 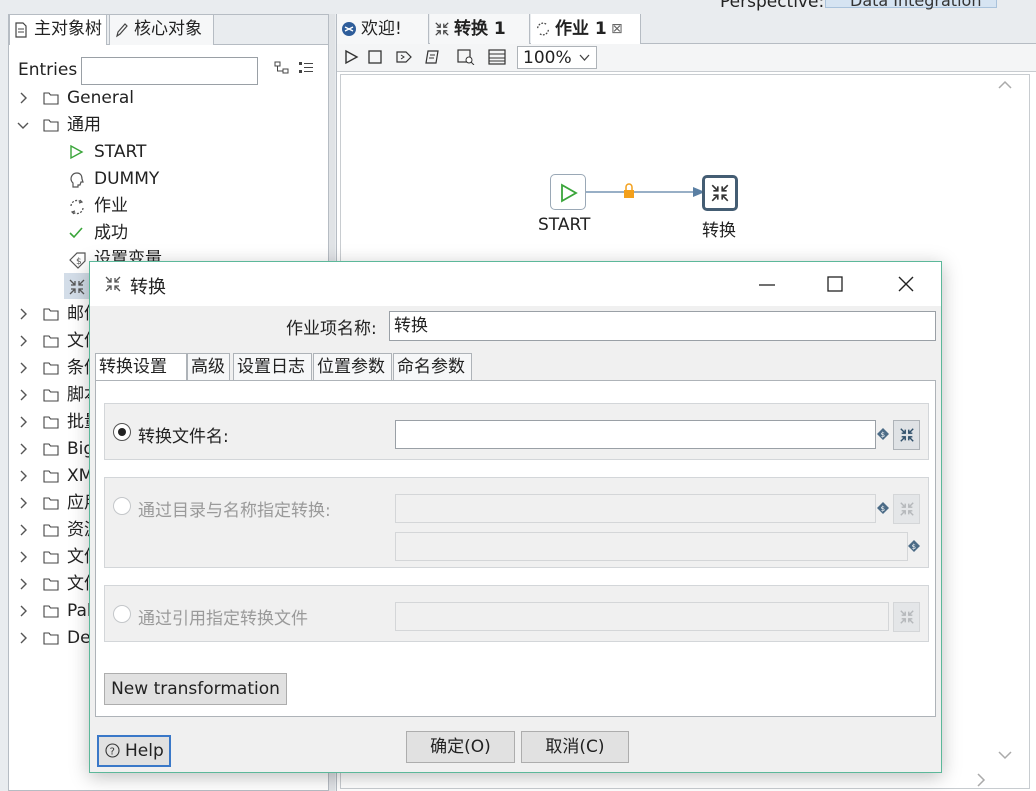 What do you see at coordinates (835, 284) in the screenshot?
I see `maximize-button` at bounding box center [835, 284].